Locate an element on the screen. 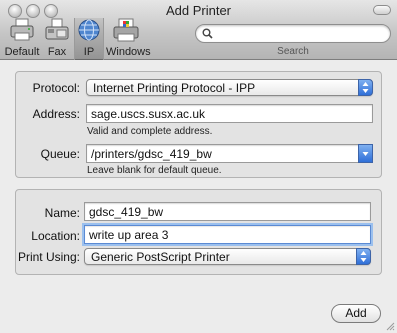 Image resolution: width=397 pixels, height=333 pixels. queue-hint: Leave blank for default queue. is located at coordinates (154, 170).